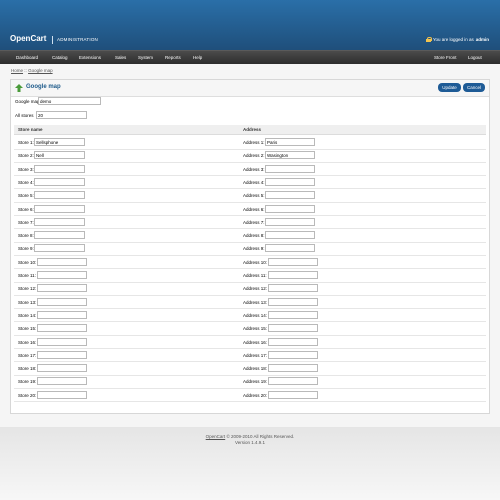  I want to click on address-label: Address 19:, so click(255, 382).